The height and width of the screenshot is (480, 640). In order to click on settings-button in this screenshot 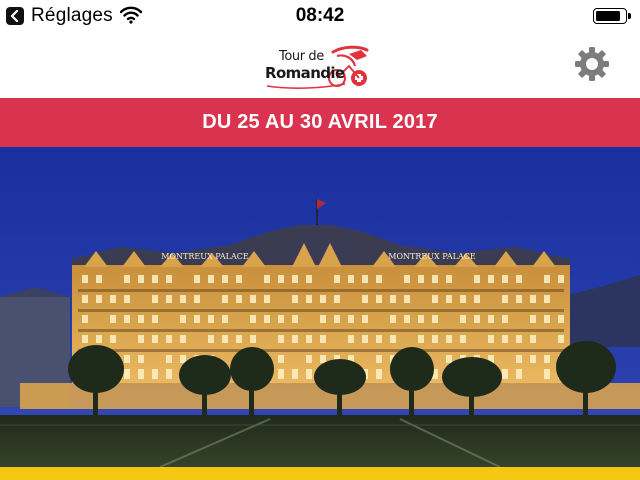, I will do `click(592, 64)`.